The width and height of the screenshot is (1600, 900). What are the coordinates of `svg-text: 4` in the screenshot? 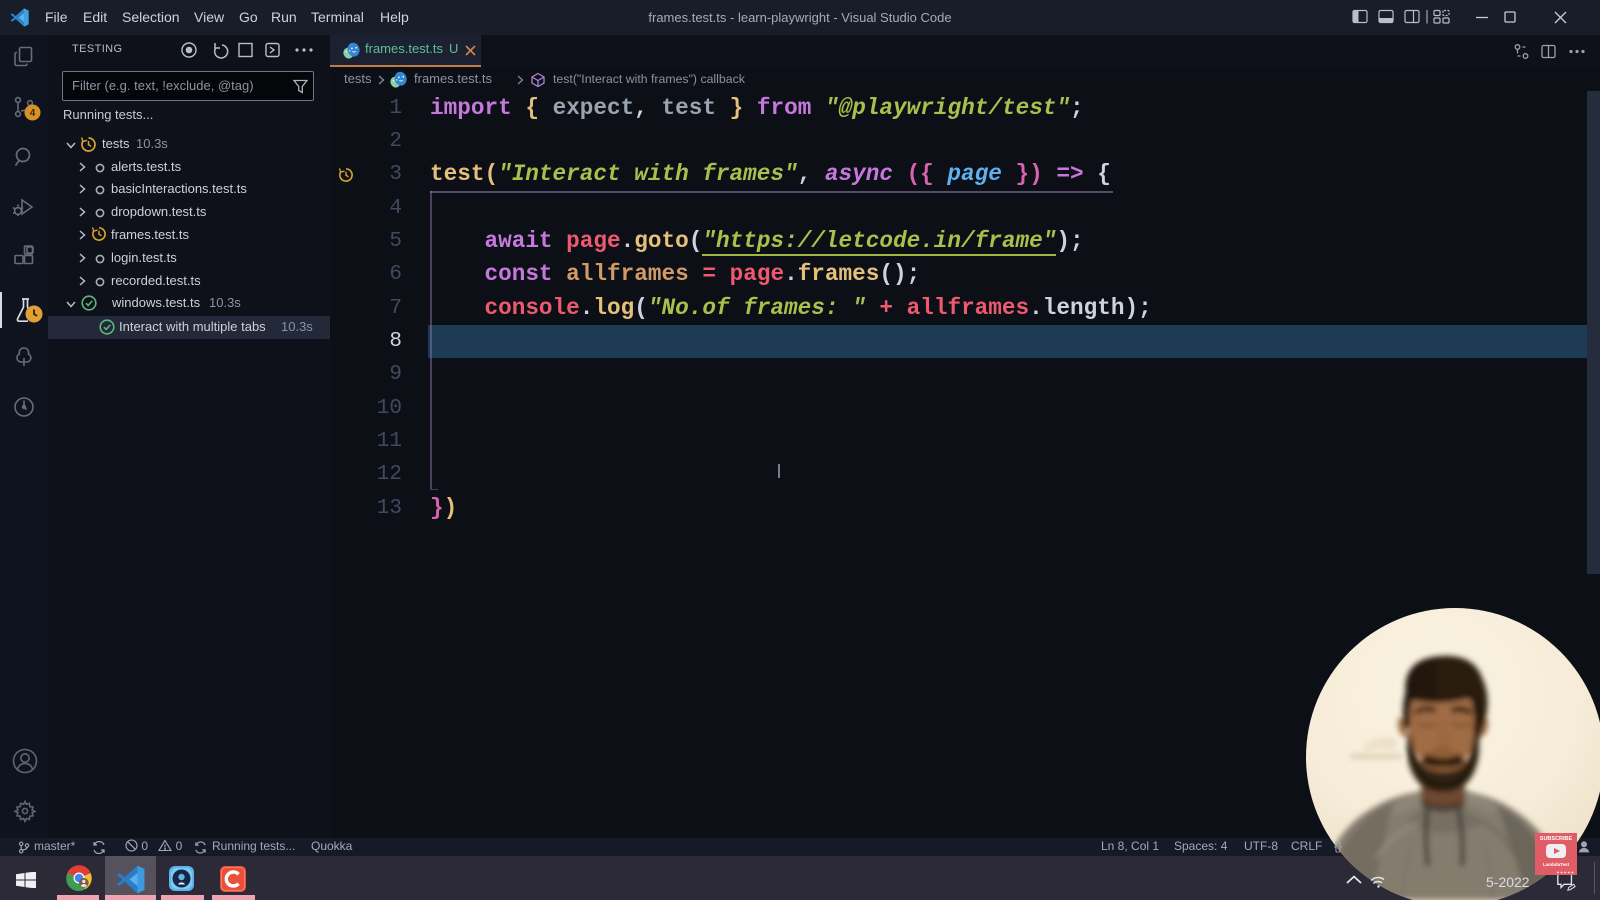 It's located at (33, 113).